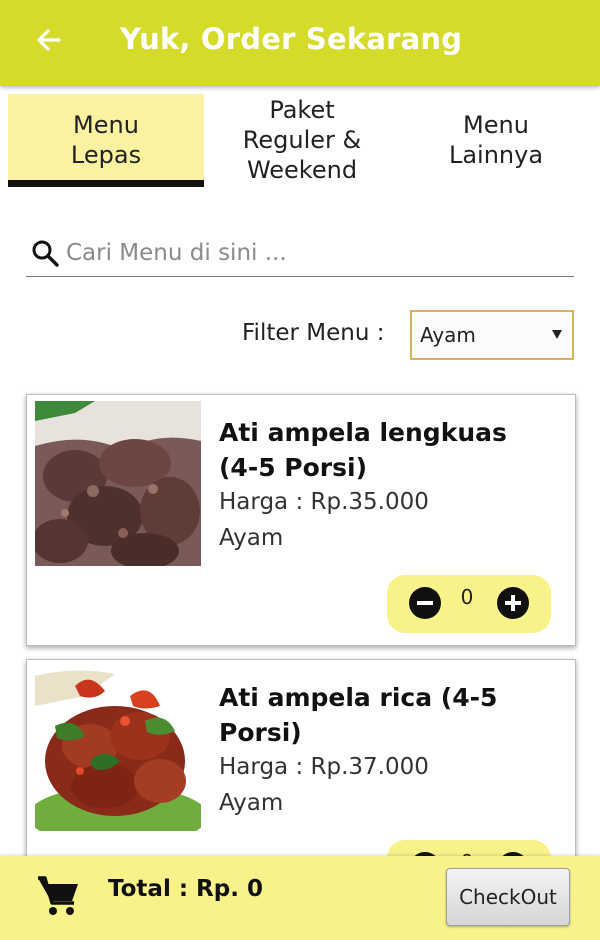 The height and width of the screenshot is (940, 600). Describe the element at coordinates (324, 502) in the screenshot. I see `menu-item-price: Harga : Rp.35.000` at that location.